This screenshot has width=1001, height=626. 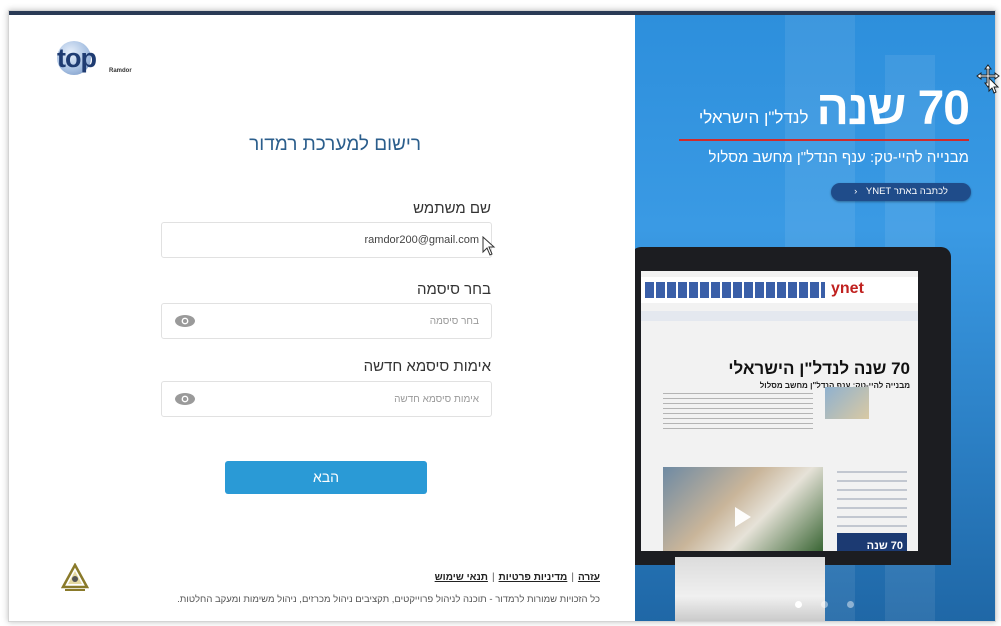 What do you see at coordinates (838, 157) in the screenshot?
I see `promo-subtitle: מבנייה להיי-טק: ענף הנדל"ן מחשב מסלול` at bounding box center [838, 157].